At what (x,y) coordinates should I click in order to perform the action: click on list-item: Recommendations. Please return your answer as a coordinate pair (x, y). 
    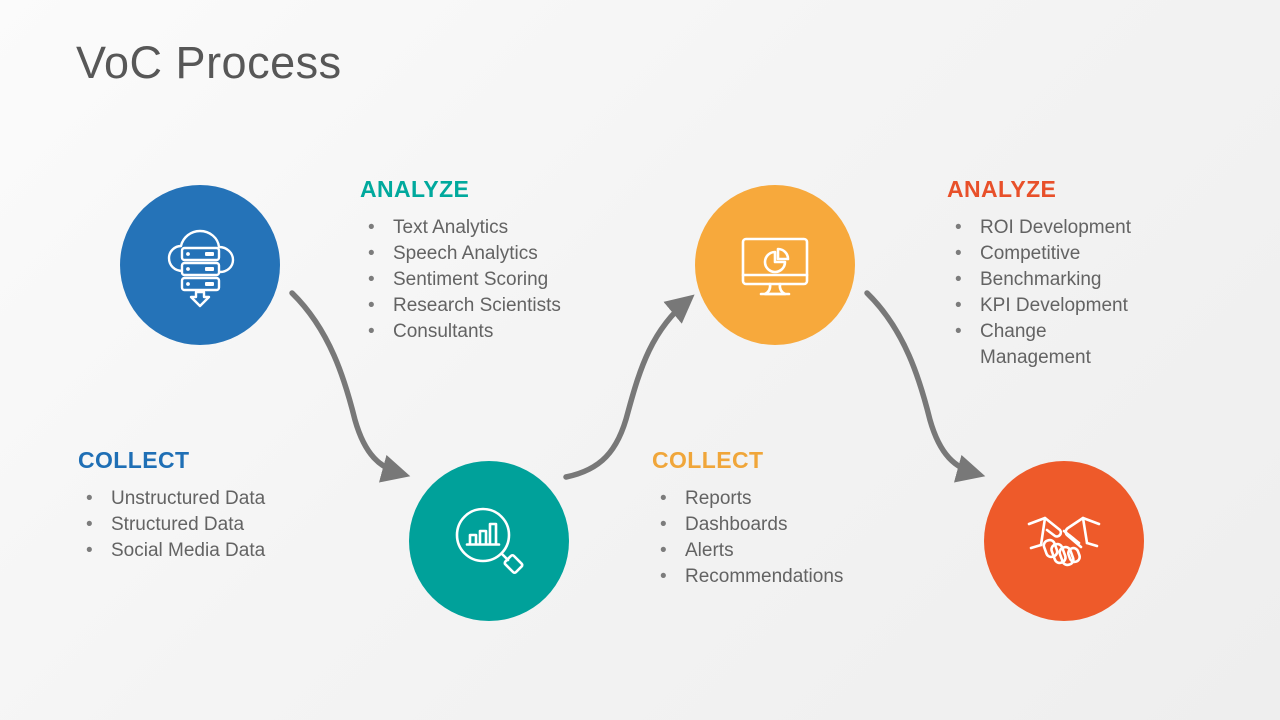
    Looking at the image, I should click on (787, 577).